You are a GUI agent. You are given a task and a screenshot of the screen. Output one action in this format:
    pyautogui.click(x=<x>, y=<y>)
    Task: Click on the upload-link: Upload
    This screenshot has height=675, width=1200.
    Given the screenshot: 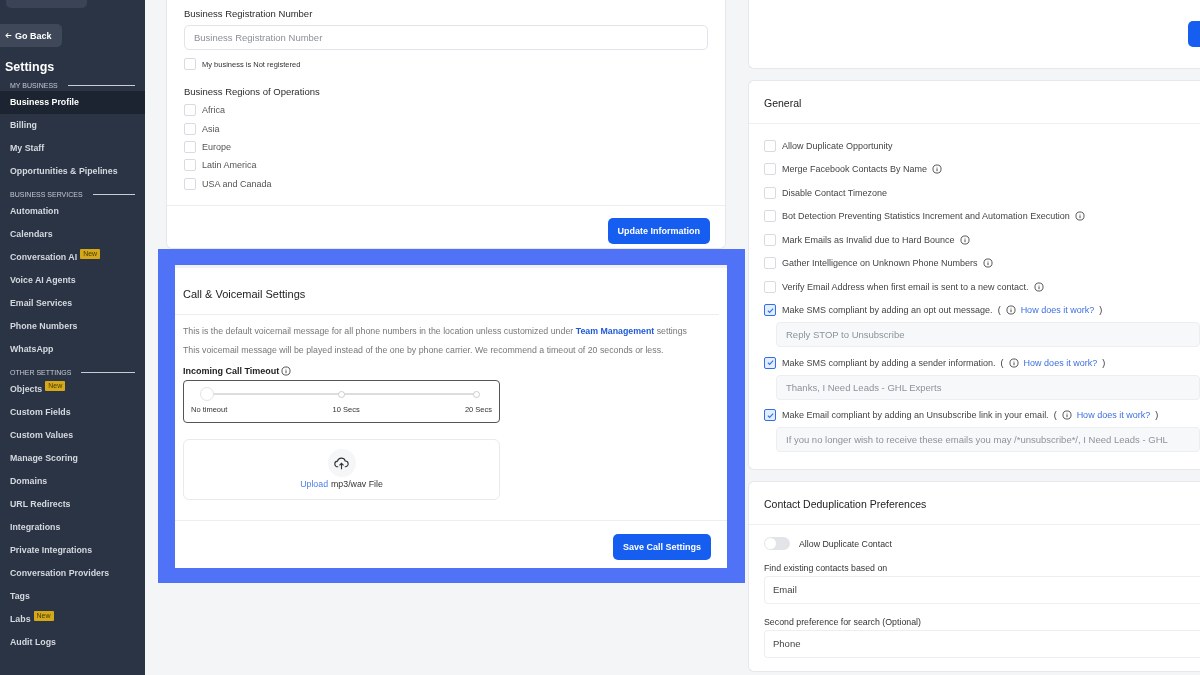 What is the action you would take?
    pyautogui.click(x=314, y=484)
    